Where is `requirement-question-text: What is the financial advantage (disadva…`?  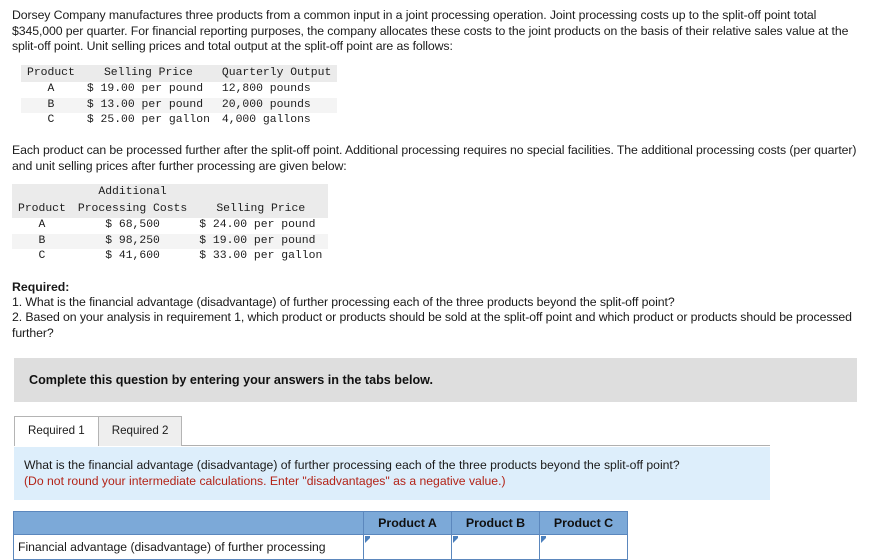 requirement-question-text: What is the financial advantage (disadva… is located at coordinates (352, 465).